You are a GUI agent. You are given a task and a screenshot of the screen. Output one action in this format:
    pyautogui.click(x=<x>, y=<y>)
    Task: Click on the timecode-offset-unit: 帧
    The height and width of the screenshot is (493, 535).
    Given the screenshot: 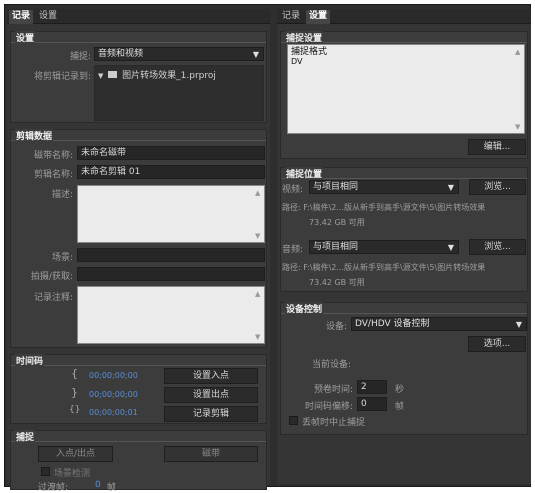 What is the action you would take?
    pyautogui.click(x=400, y=407)
    